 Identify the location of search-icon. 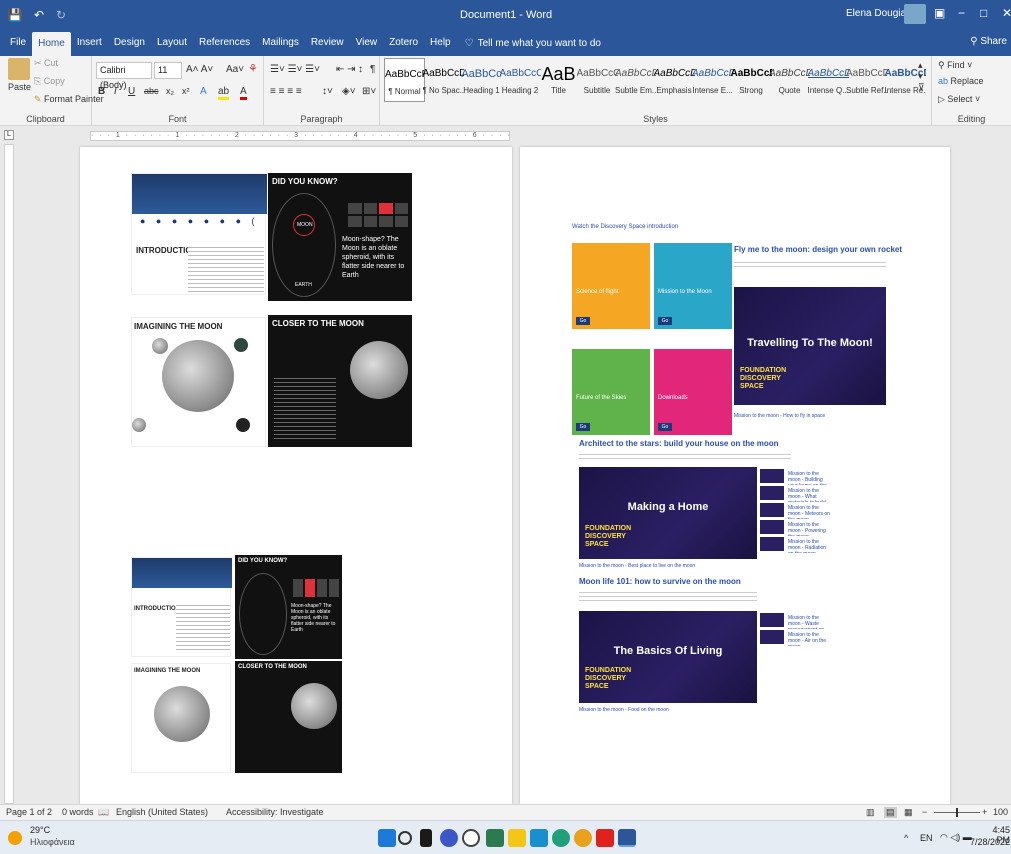
(405, 838).